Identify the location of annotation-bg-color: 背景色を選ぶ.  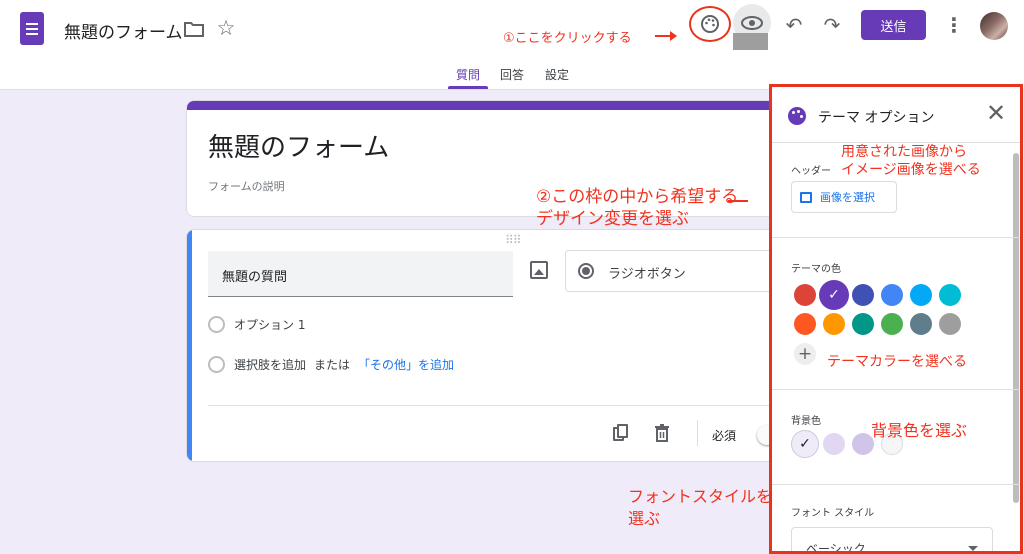
(919, 430).